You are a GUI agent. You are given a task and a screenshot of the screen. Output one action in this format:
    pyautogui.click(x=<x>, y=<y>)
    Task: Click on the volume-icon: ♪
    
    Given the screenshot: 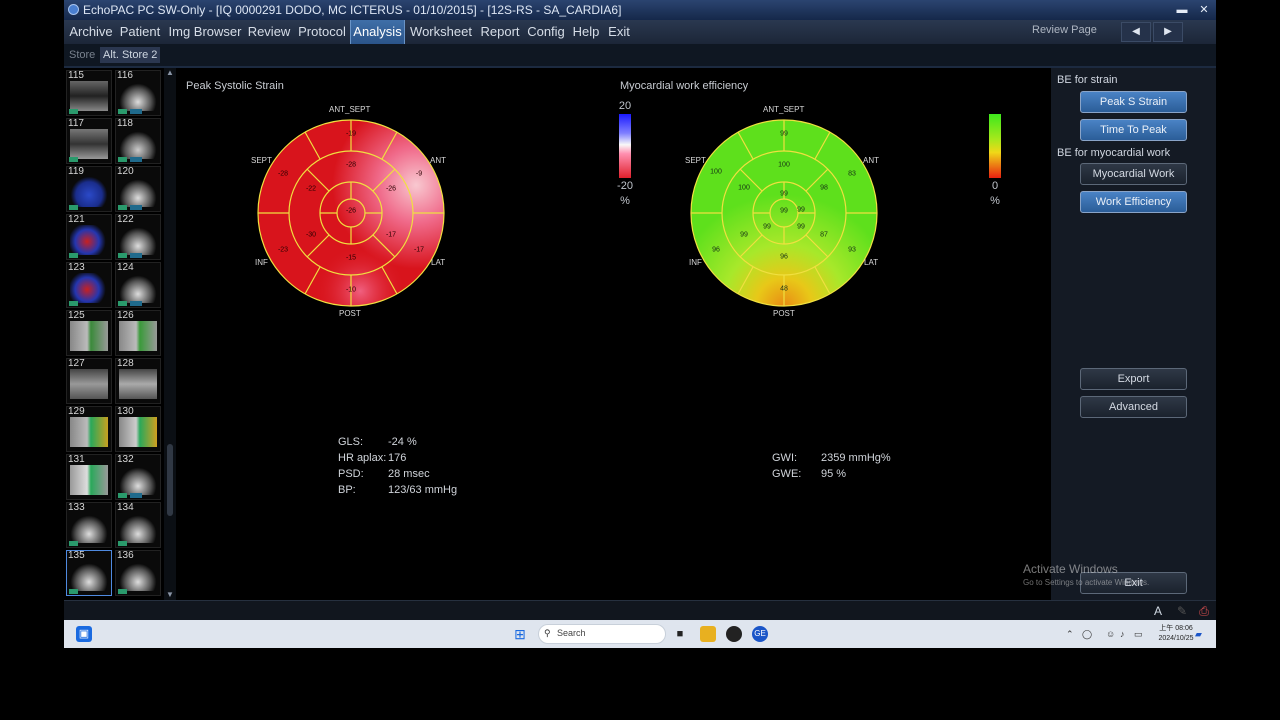 What is the action you would take?
    pyautogui.click(x=1122, y=634)
    